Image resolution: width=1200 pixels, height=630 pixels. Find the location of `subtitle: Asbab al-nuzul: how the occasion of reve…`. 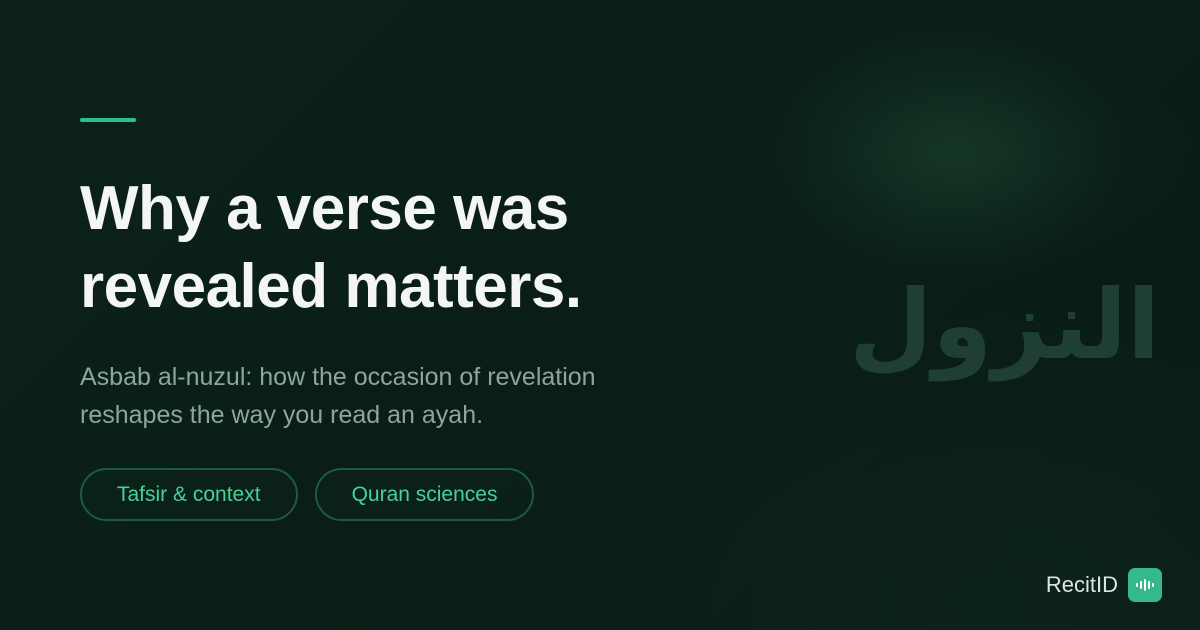

subtitle: Asbab al-nuzul: how the occasion of reve… is located at coordinates (380, 396).